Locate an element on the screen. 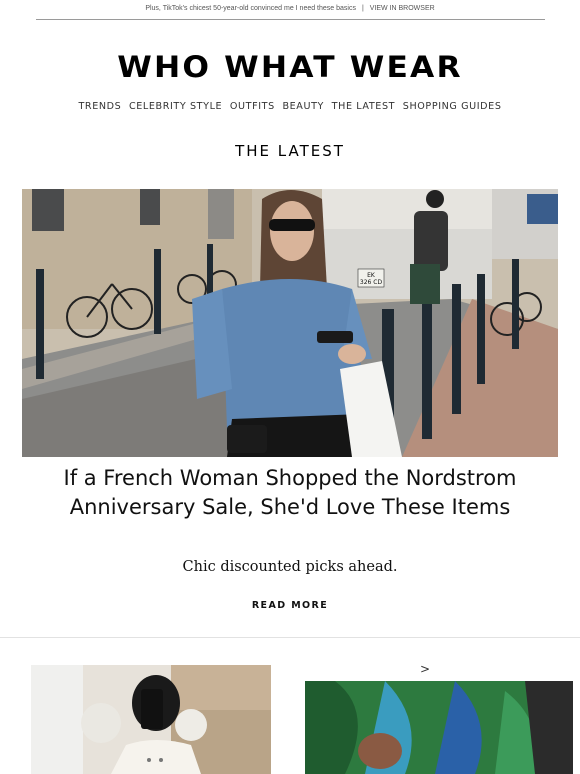  nav-item-trends: TRENDS is located at coordinates (99, 106).